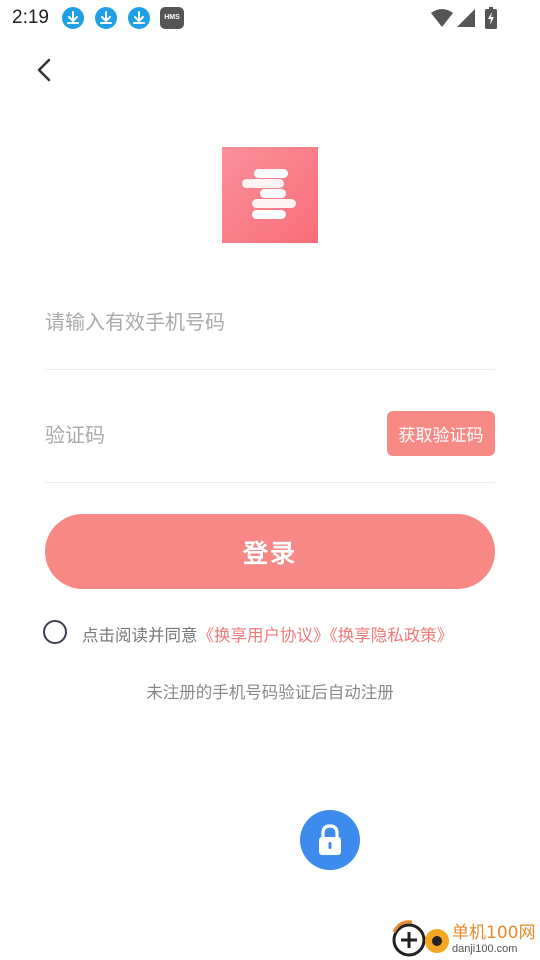 This screenshot has height=960, width=540. Describe the element at coordinates (270, 322) in the screenshot. I see `phone-input` at that location.